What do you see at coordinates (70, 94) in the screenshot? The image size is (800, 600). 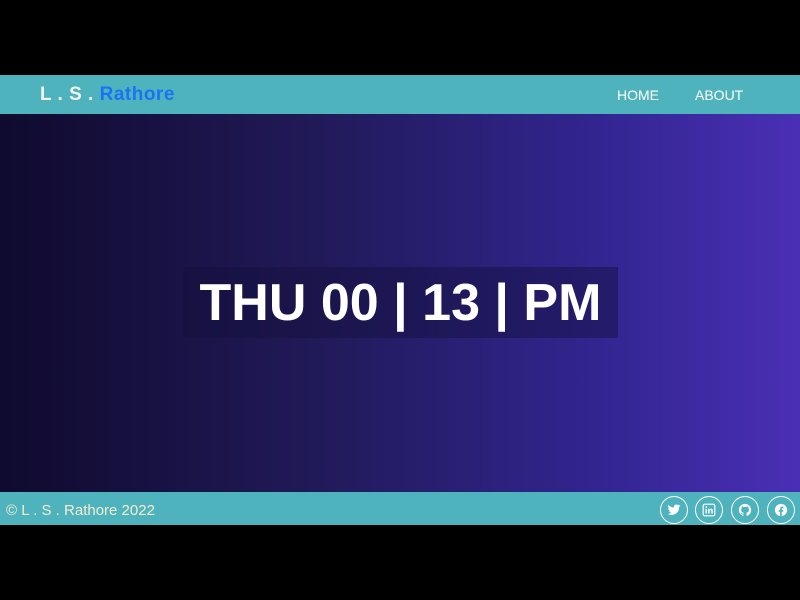 I see `brand-initials: L . S .` at bounding box center [70, 94].